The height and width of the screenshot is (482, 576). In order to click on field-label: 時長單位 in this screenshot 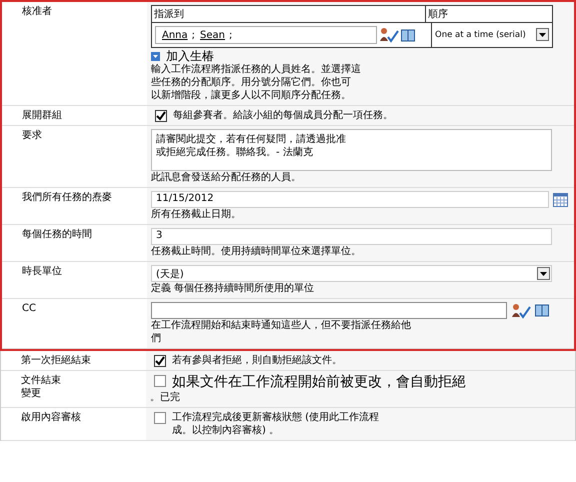, I will do `click(42, 271)`.